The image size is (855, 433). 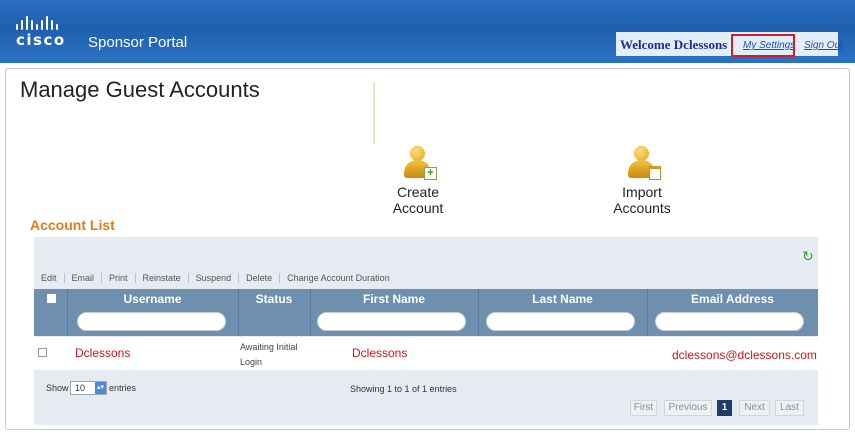 What do you see at coordinates (643, 408) in the screenshot?
I see `pagination-first: First` at bounding box center [643, 408].